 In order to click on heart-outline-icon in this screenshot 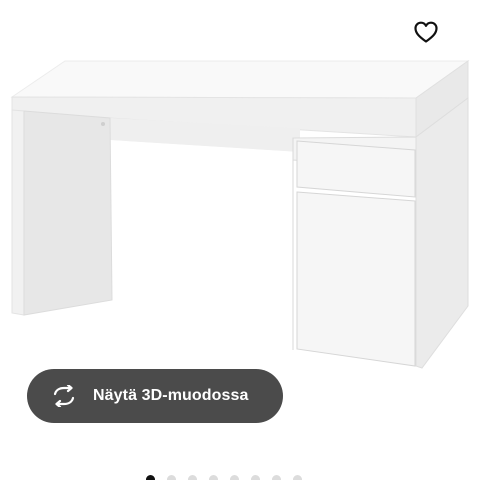, I will do `click(426, 32)`.